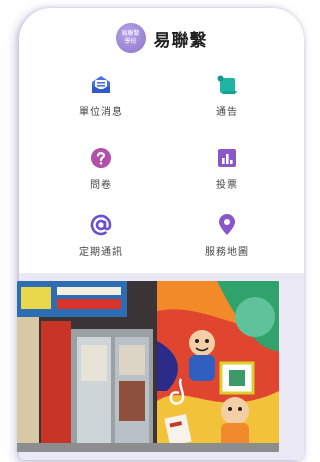 Image resolution: width=320 pixels, height=462 pixels. What do you see at coordinates (101, 158) in the screenshot?
I see `question-circle-icon` at bounding box center [101, 158].